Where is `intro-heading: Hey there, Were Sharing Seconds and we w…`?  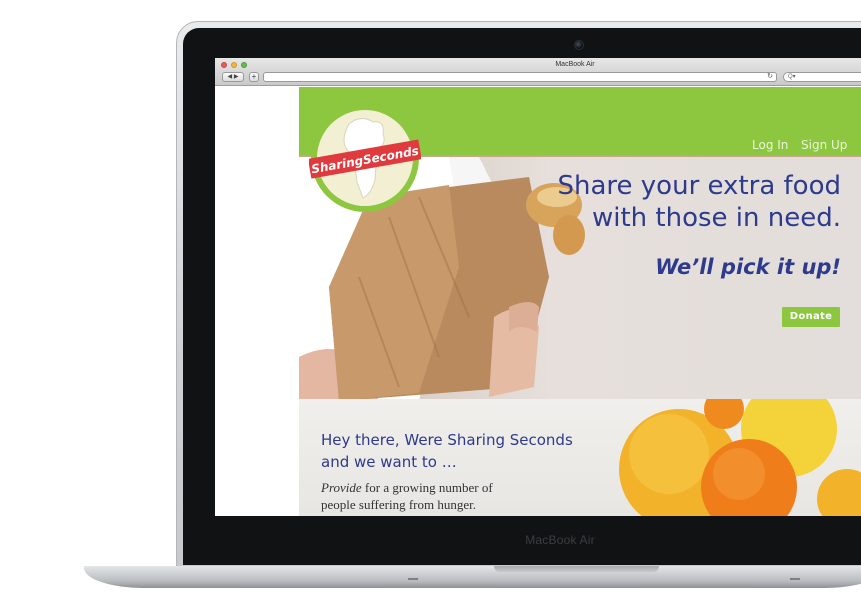 intro-heading: Hey there, Were Sharing Seconds and we w… is located at coordinates (466, 451).